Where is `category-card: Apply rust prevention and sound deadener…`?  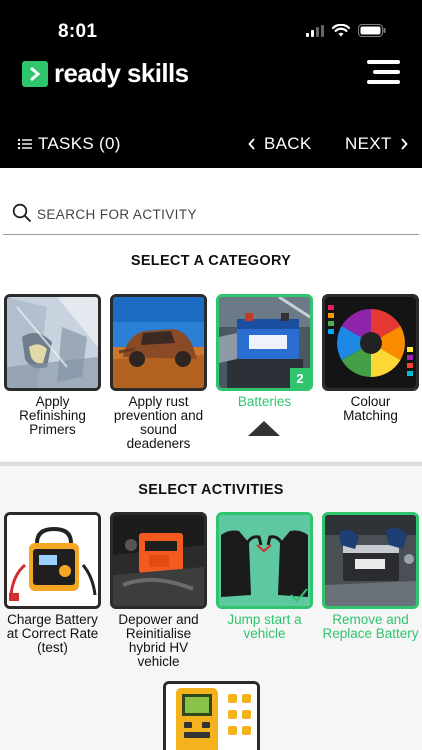 category-card: Apply rust prevention and sound deadener… is located at coordinates (158, 372).